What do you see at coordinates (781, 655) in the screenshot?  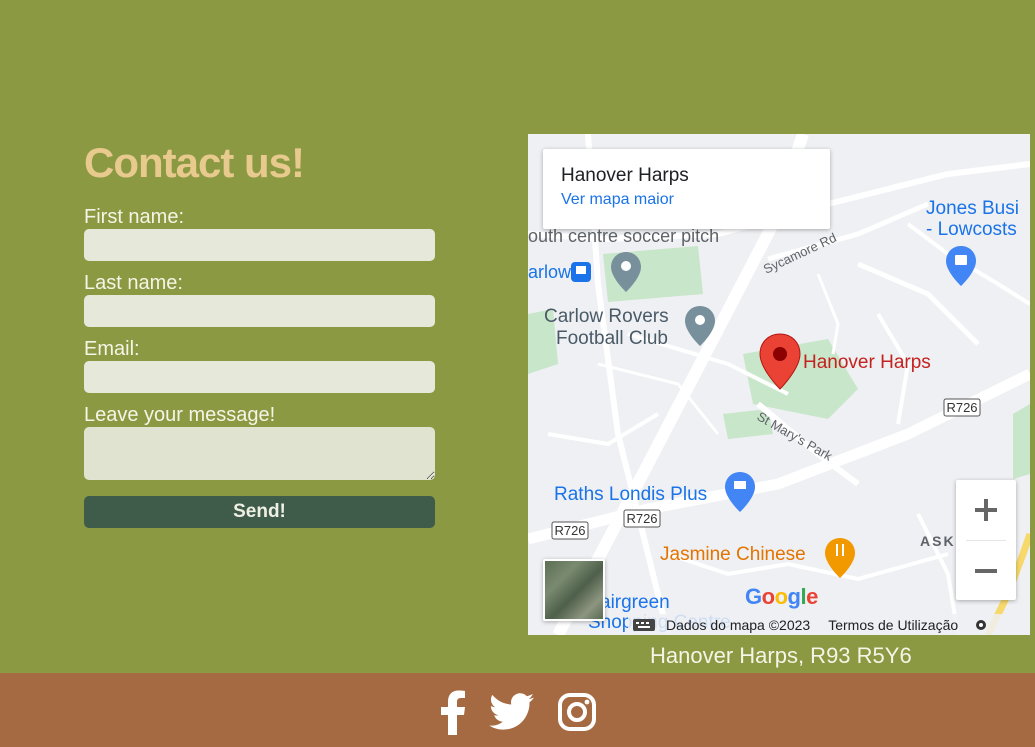 I see `address-text: Hanover Harps, R93 R5Y6` at bounding box center [781, 655].